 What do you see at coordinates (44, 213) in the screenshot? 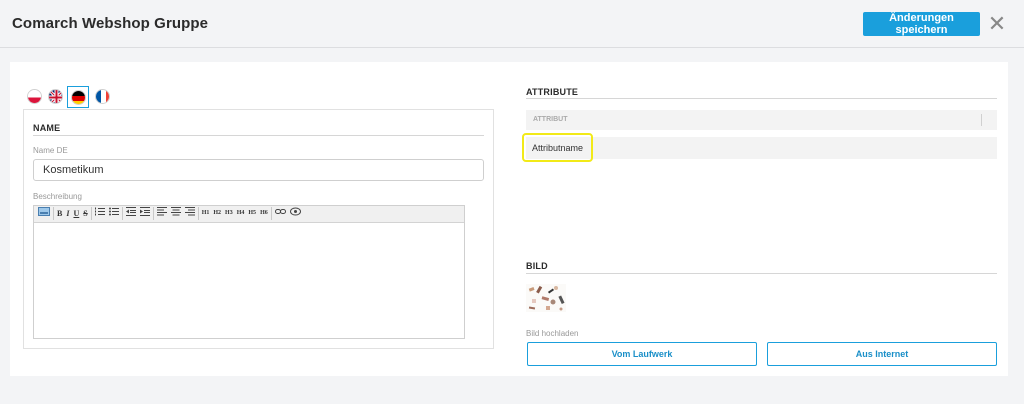
I see `source-icon` at bounding box center [44, 213].